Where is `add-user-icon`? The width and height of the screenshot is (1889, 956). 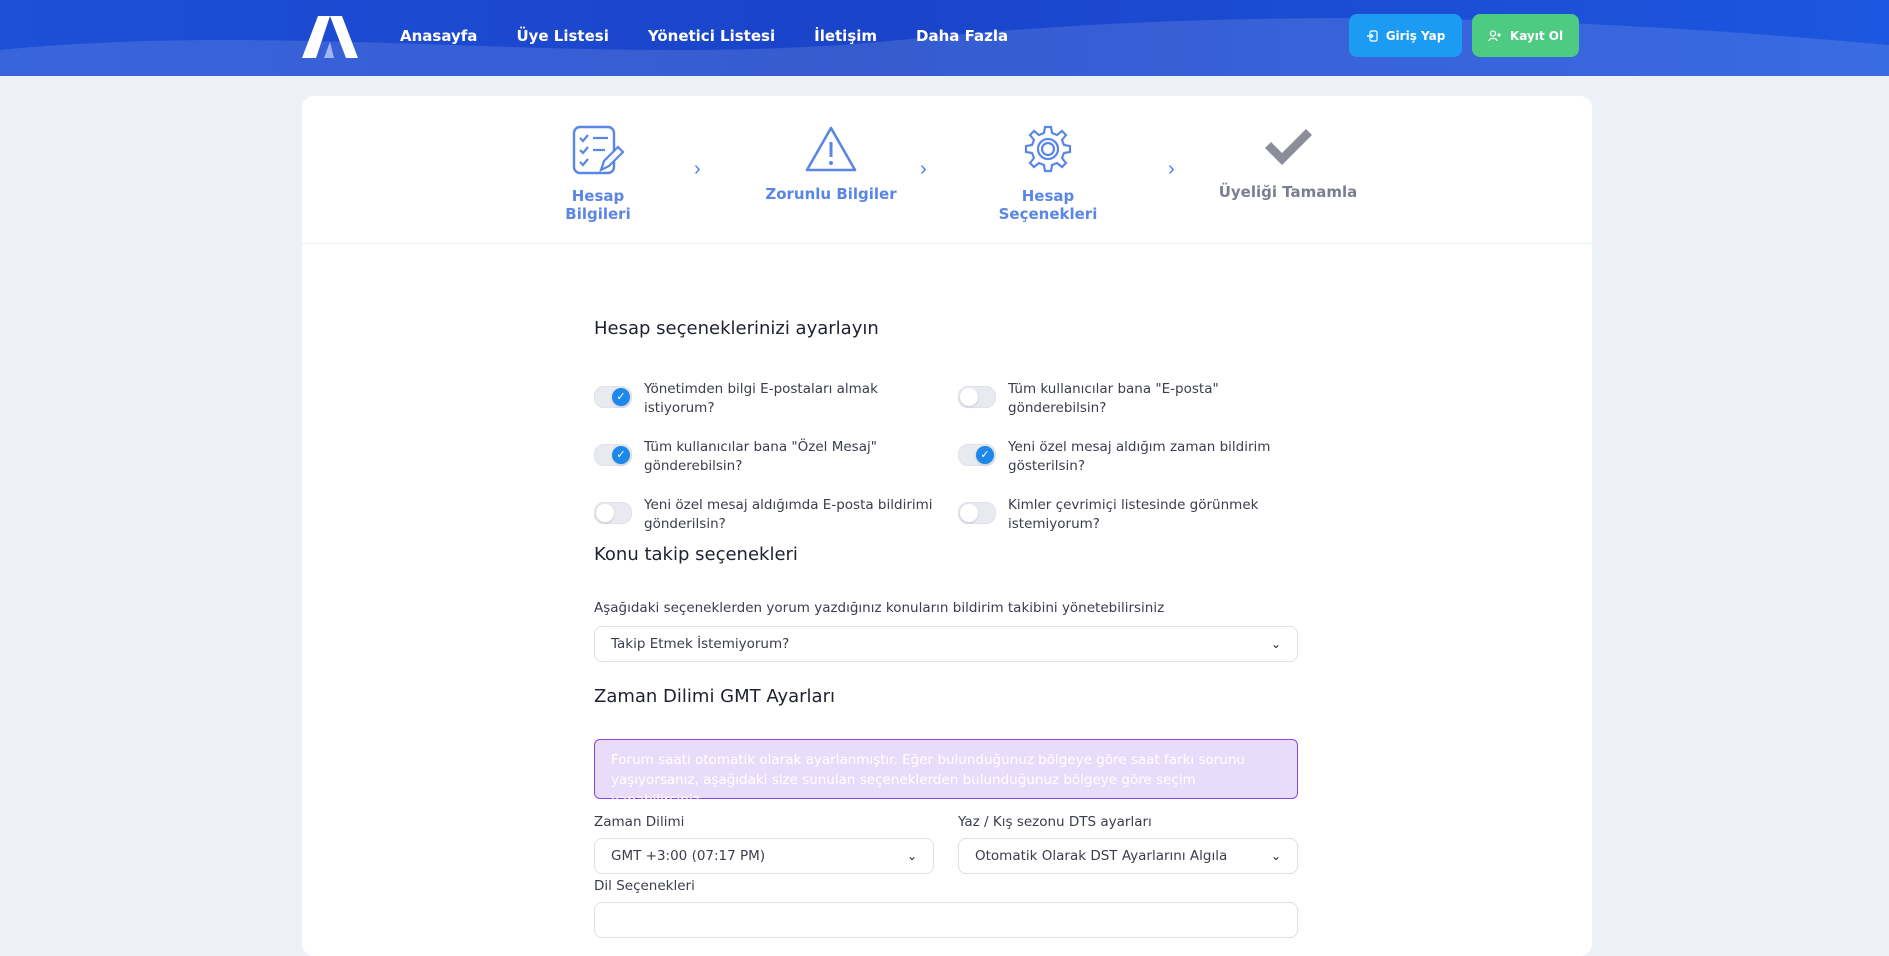 add-user-icon is located at coordinates (1494, 35).